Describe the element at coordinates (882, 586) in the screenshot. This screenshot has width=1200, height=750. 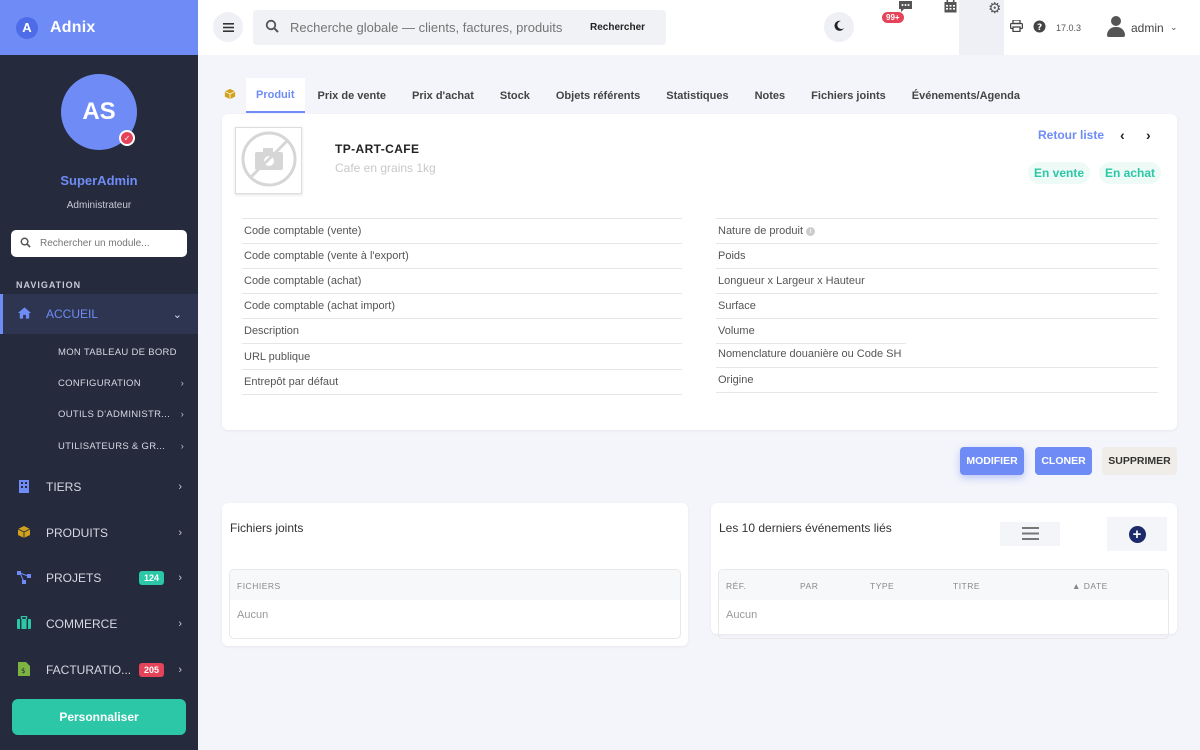
I see `column-header-type: TYPE` at that location.